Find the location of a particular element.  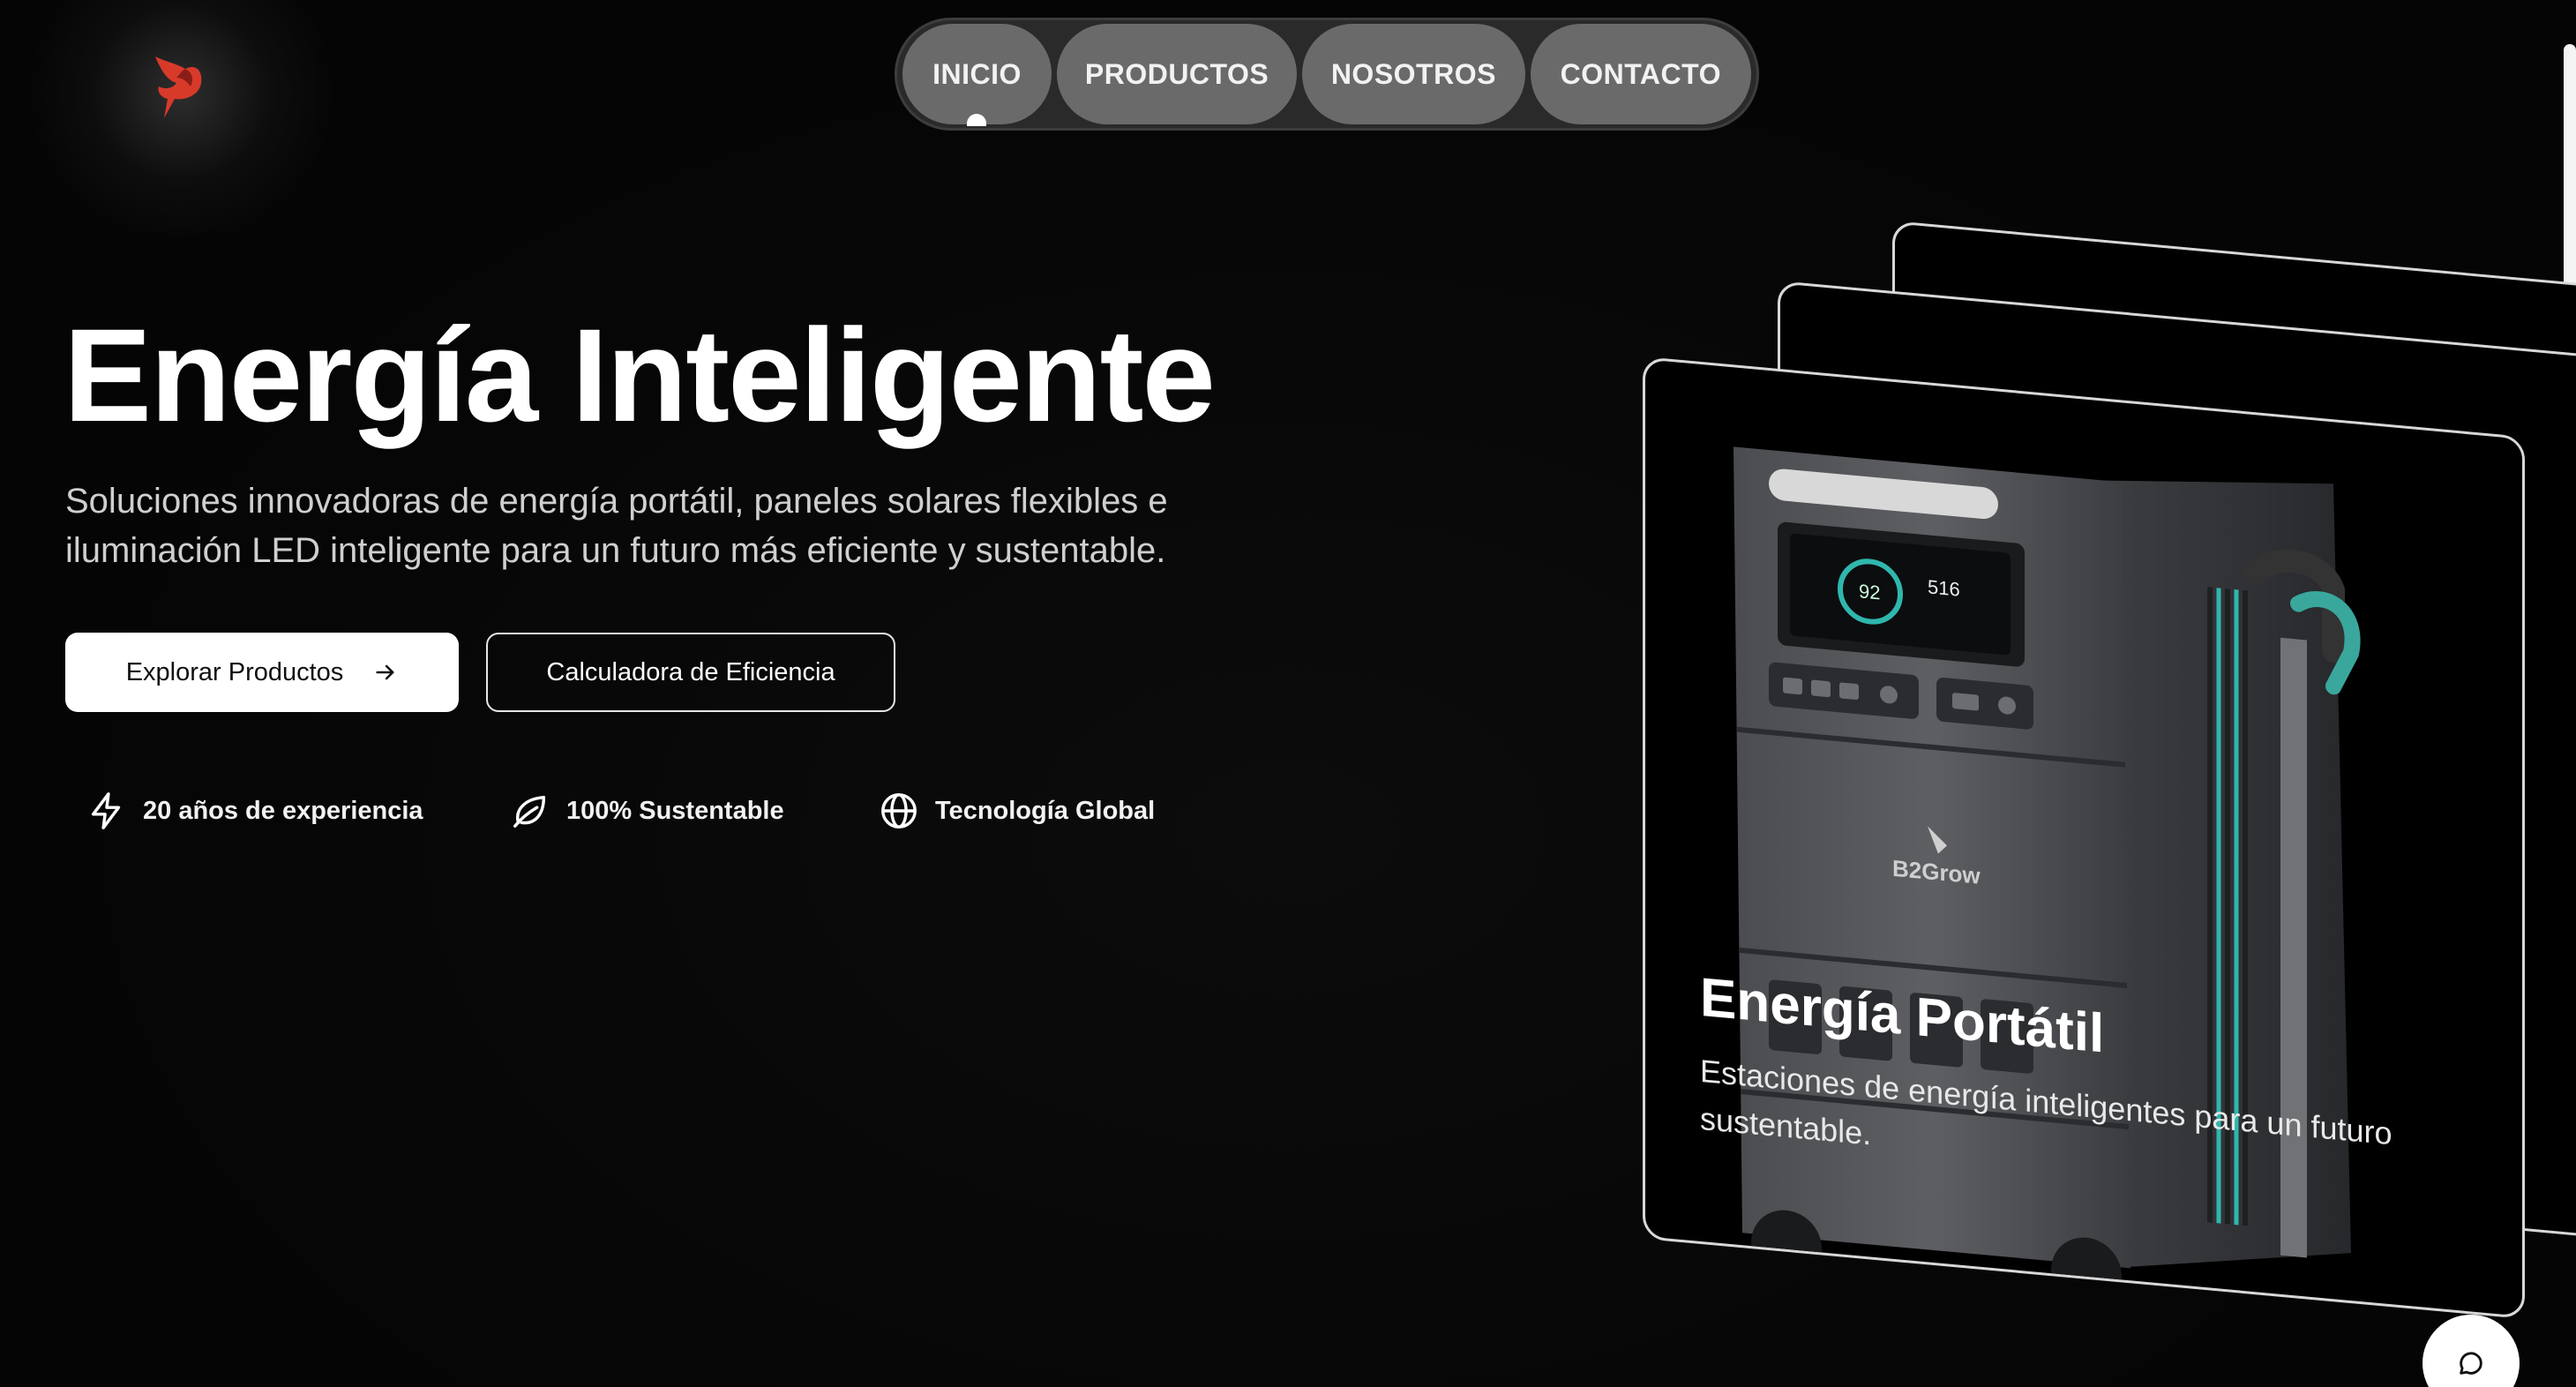

nav-item-nosotros: NOSOTROS is located at coordinates (1413, 74).